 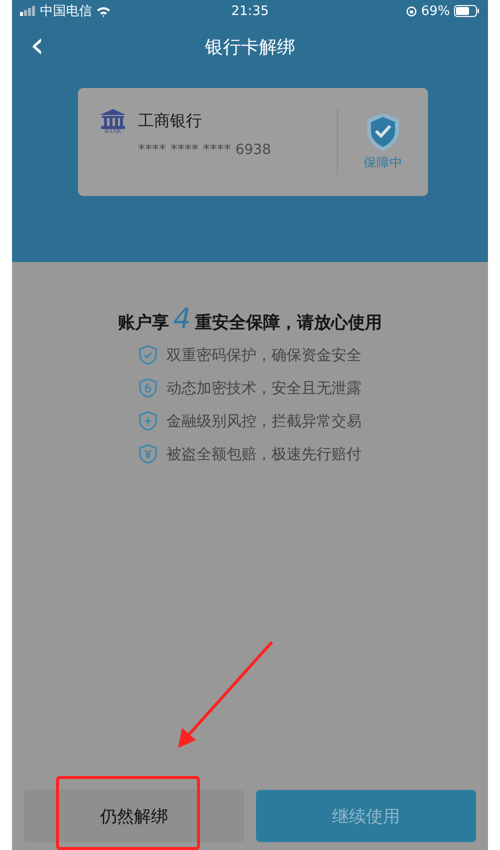 What do you see at coordinates (147, 454) in the screenshot?
I see `shield-yen-icon` at bounding box center [147, 454].